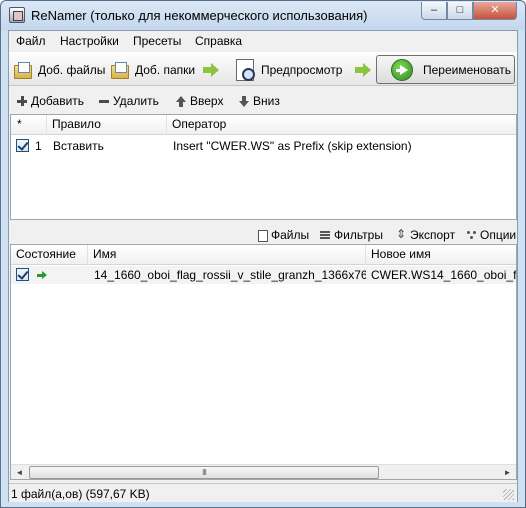  Describe the element at coordinates (22, 145) in the screenshot. I see `rule-checkbox` at that location.